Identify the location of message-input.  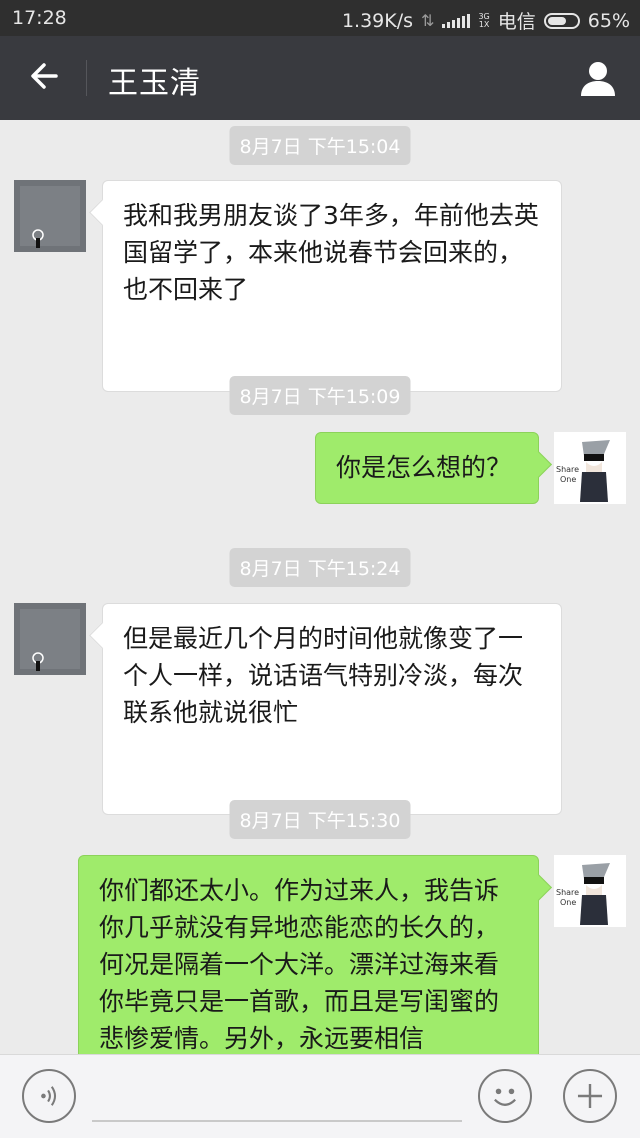
(277, 1121).